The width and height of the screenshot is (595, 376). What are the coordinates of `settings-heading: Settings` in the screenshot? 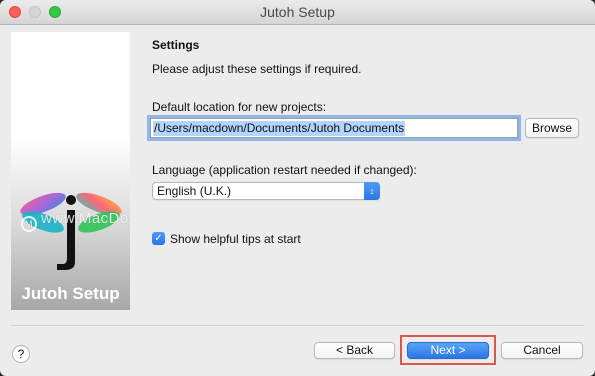 It's located at (176, 45).